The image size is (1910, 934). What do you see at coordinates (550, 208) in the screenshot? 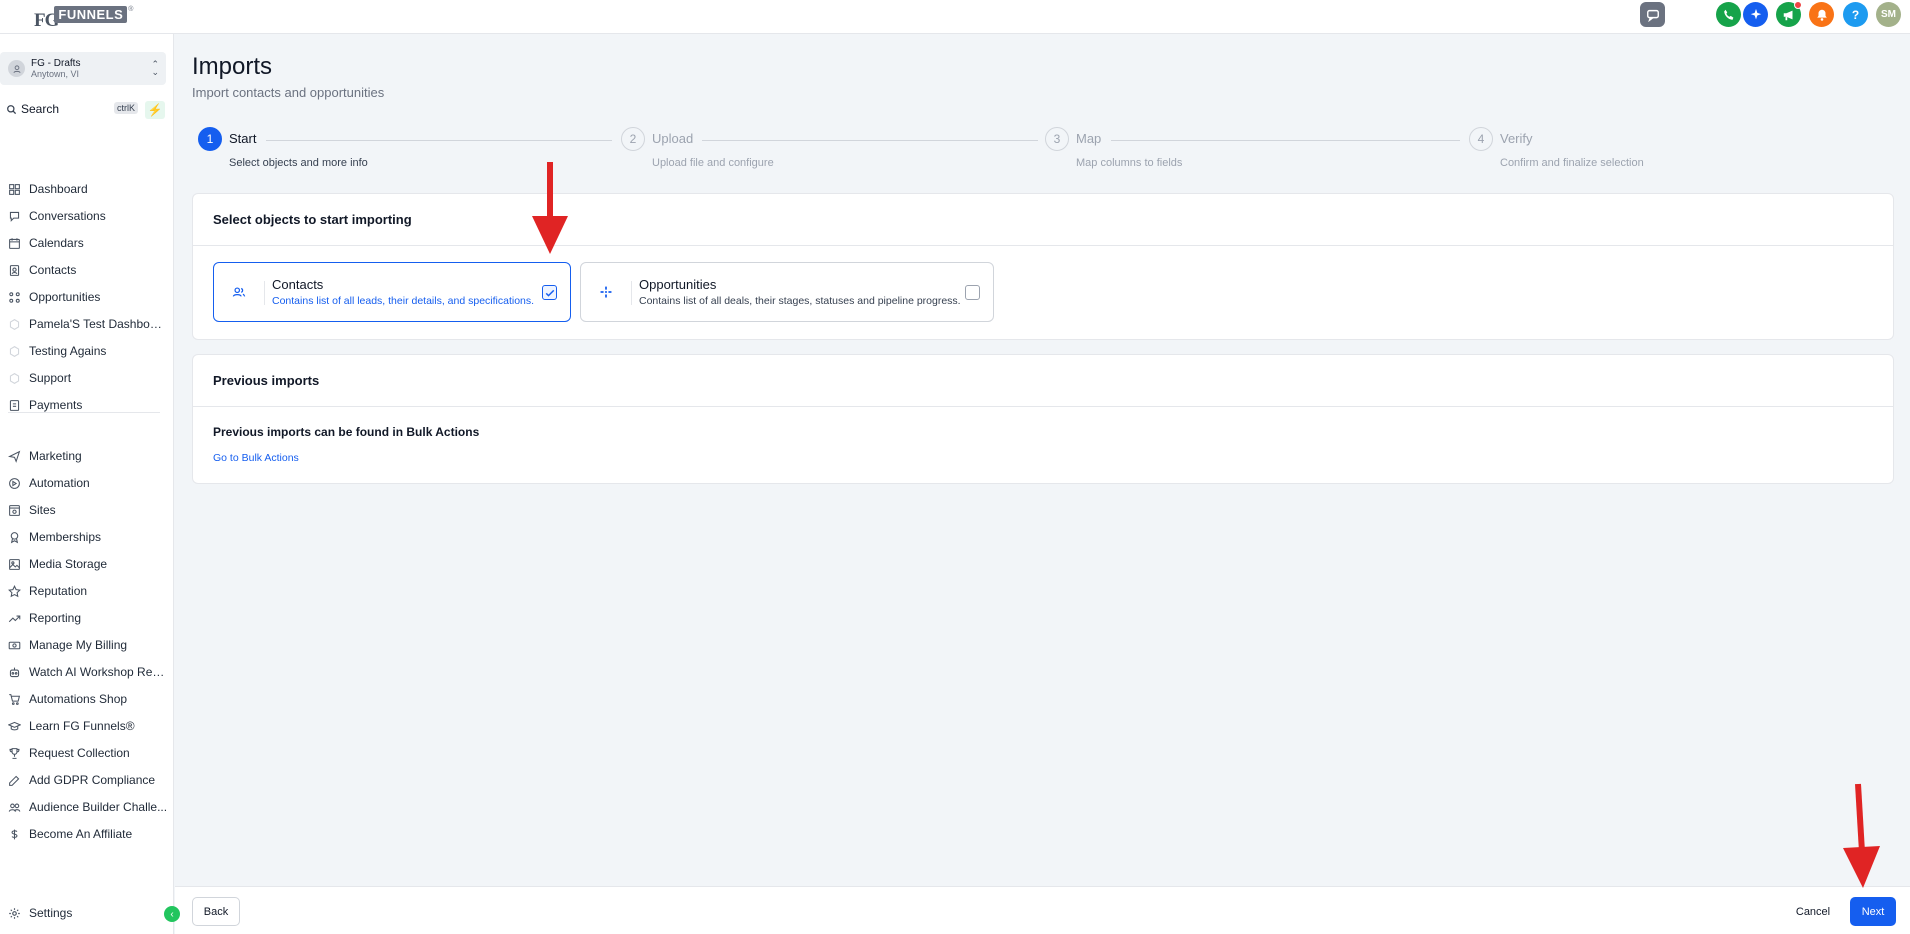
I see `annotation-arrow-contacts` at bounding box center [550, 208].